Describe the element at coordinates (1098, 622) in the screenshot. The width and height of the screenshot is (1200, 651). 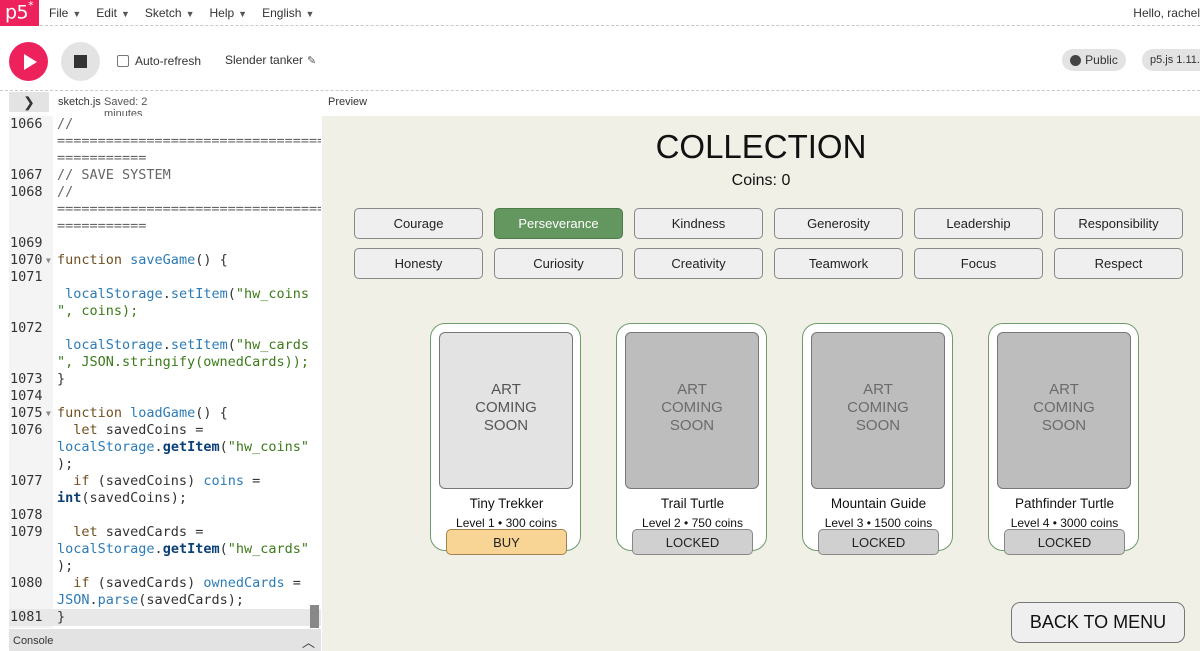
I see `back-to-menu-button: BACK TO MENU` at that location.